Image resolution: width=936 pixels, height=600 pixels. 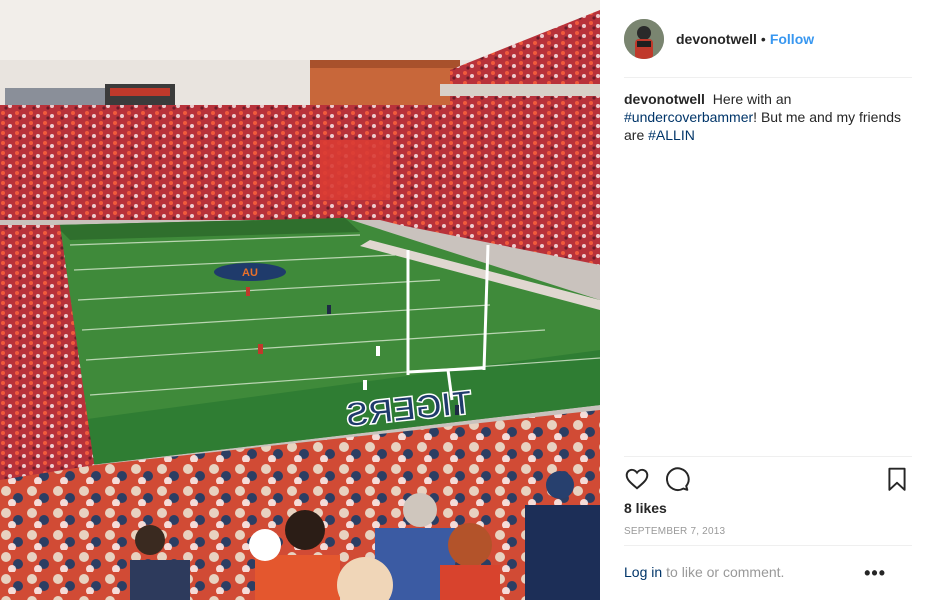 I want to click on hashtag-allin: #ALLIN, so click(x=671, y=135).